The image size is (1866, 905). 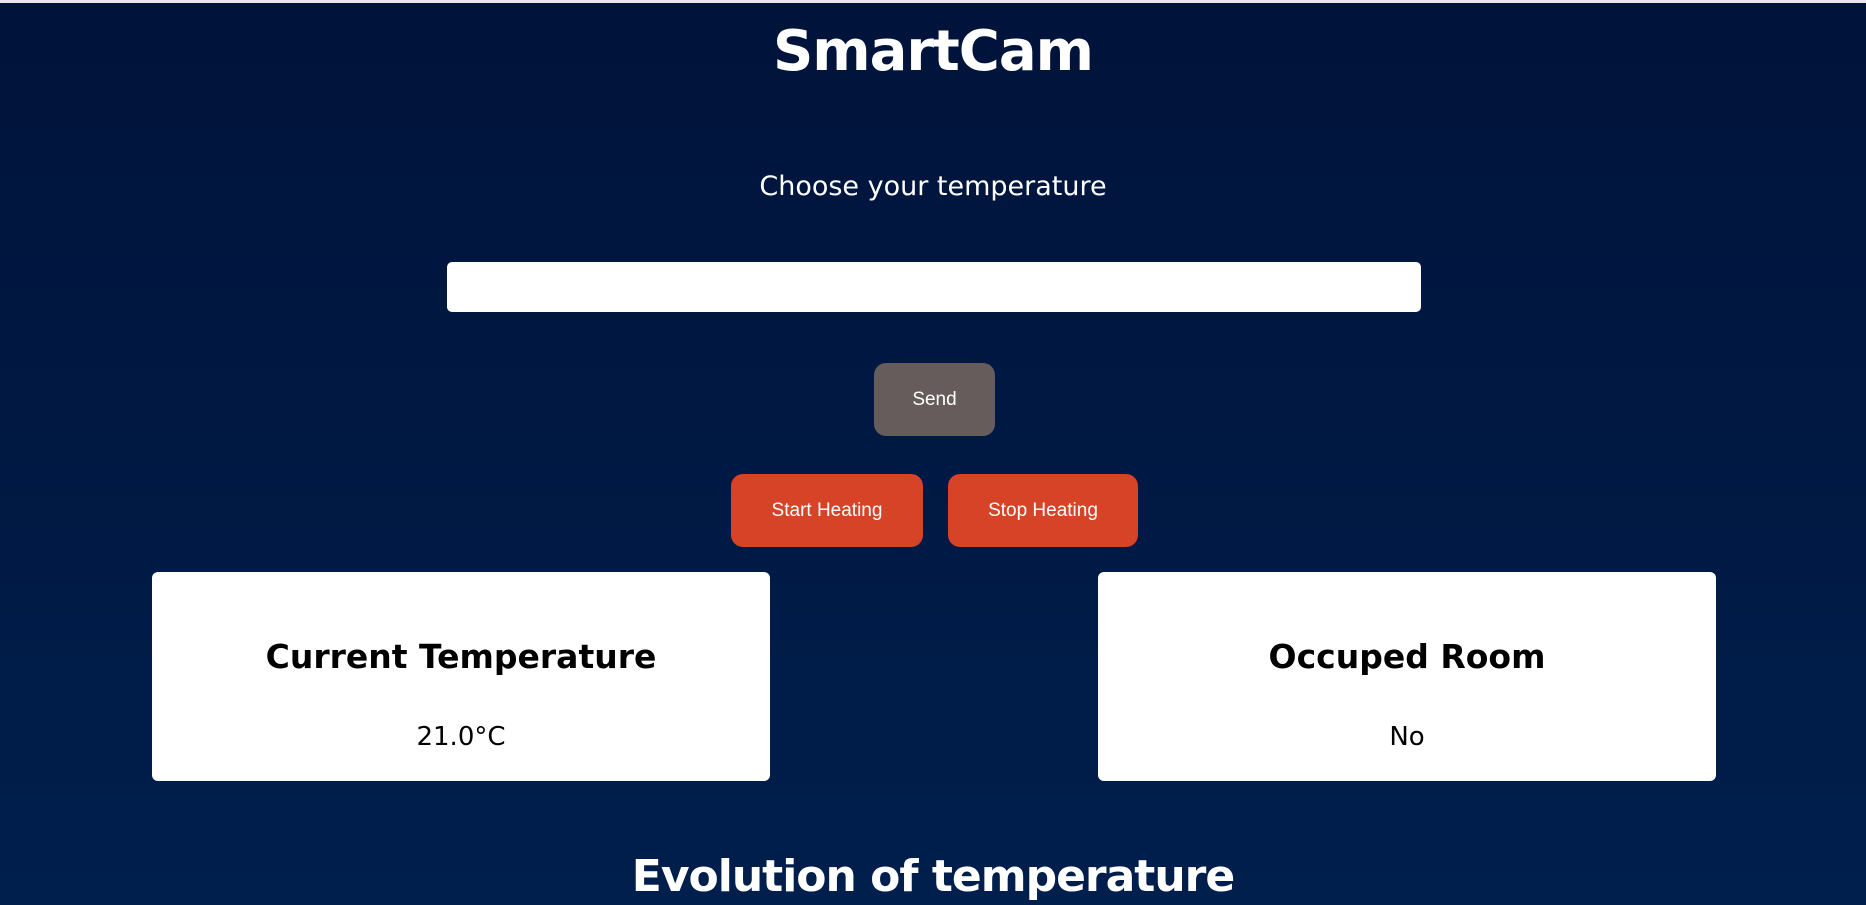 I want to click on temperature-input, so click(x=934, y=287).